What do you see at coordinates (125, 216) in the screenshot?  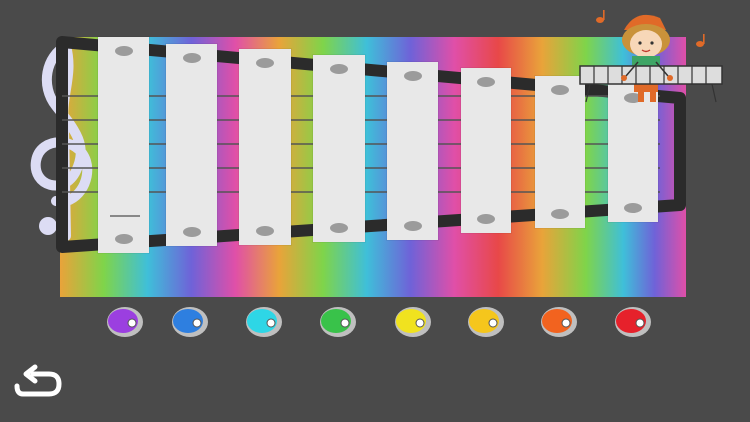 I see `bar-marker` at bounding box center [125, 216].